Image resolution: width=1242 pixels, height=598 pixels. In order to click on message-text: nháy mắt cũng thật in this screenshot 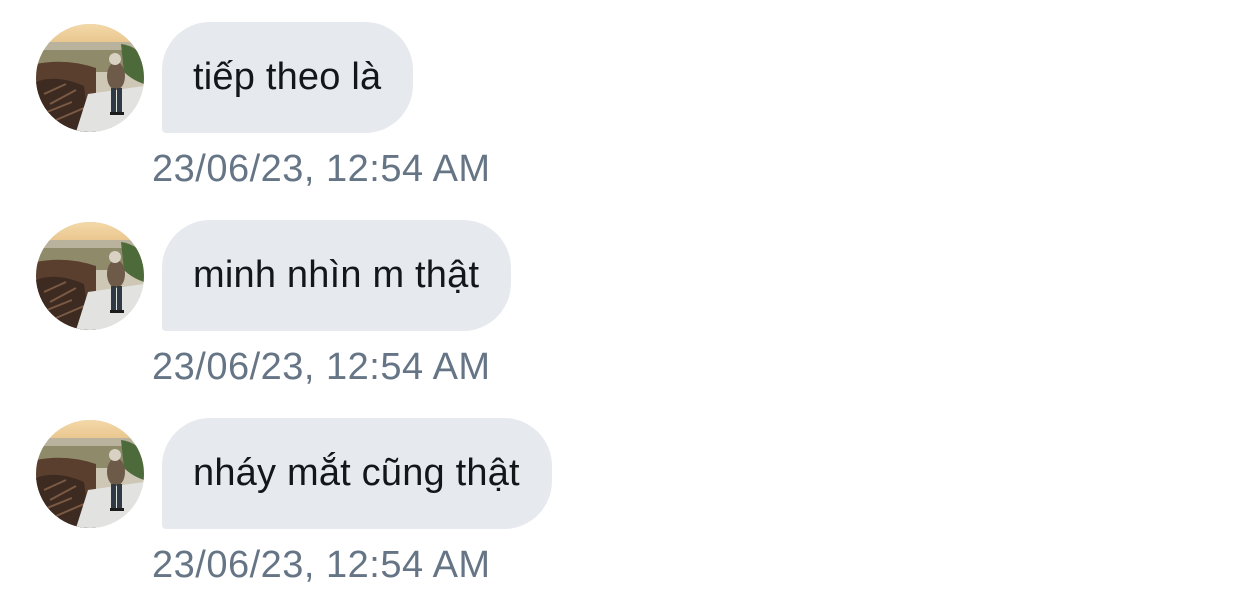, I will do `click(356, 473)`.